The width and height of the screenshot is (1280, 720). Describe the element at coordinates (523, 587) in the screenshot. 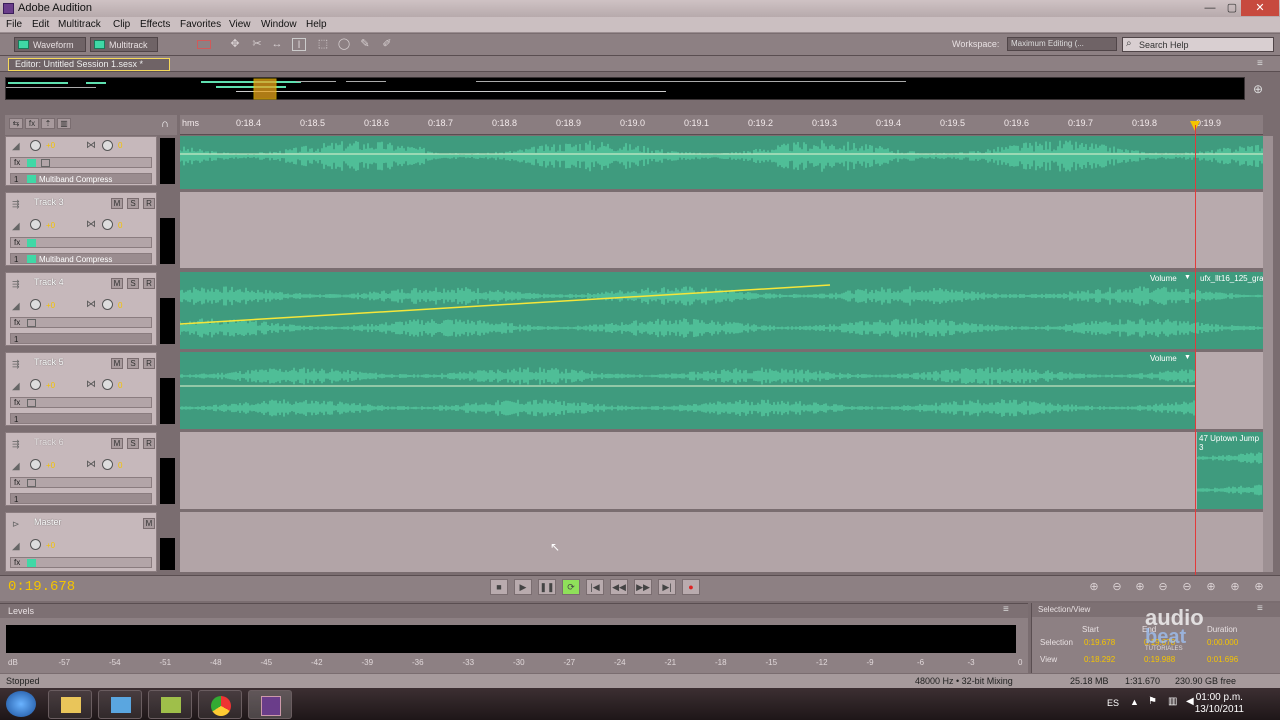

I see `play-button: ▶` at that location.